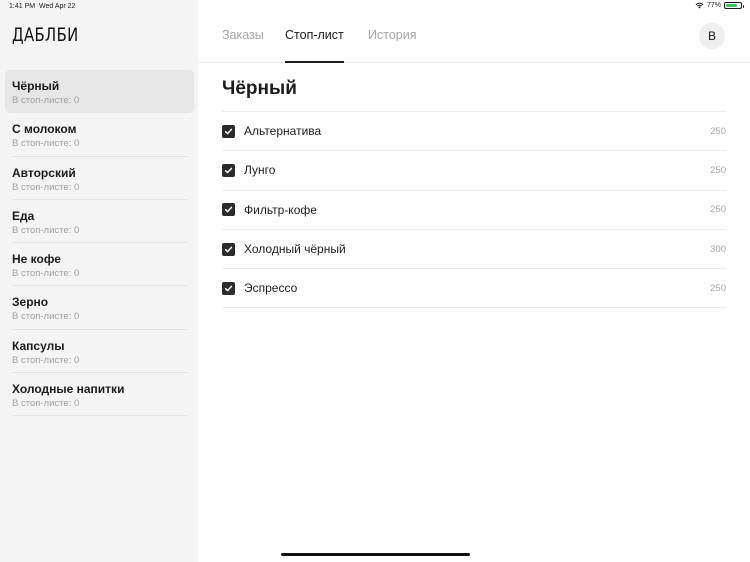 This screenshot has width=750, height=562. I want to click on category-item-capsules: Капсулы В стоп-листе: 0, so click(99, 352).